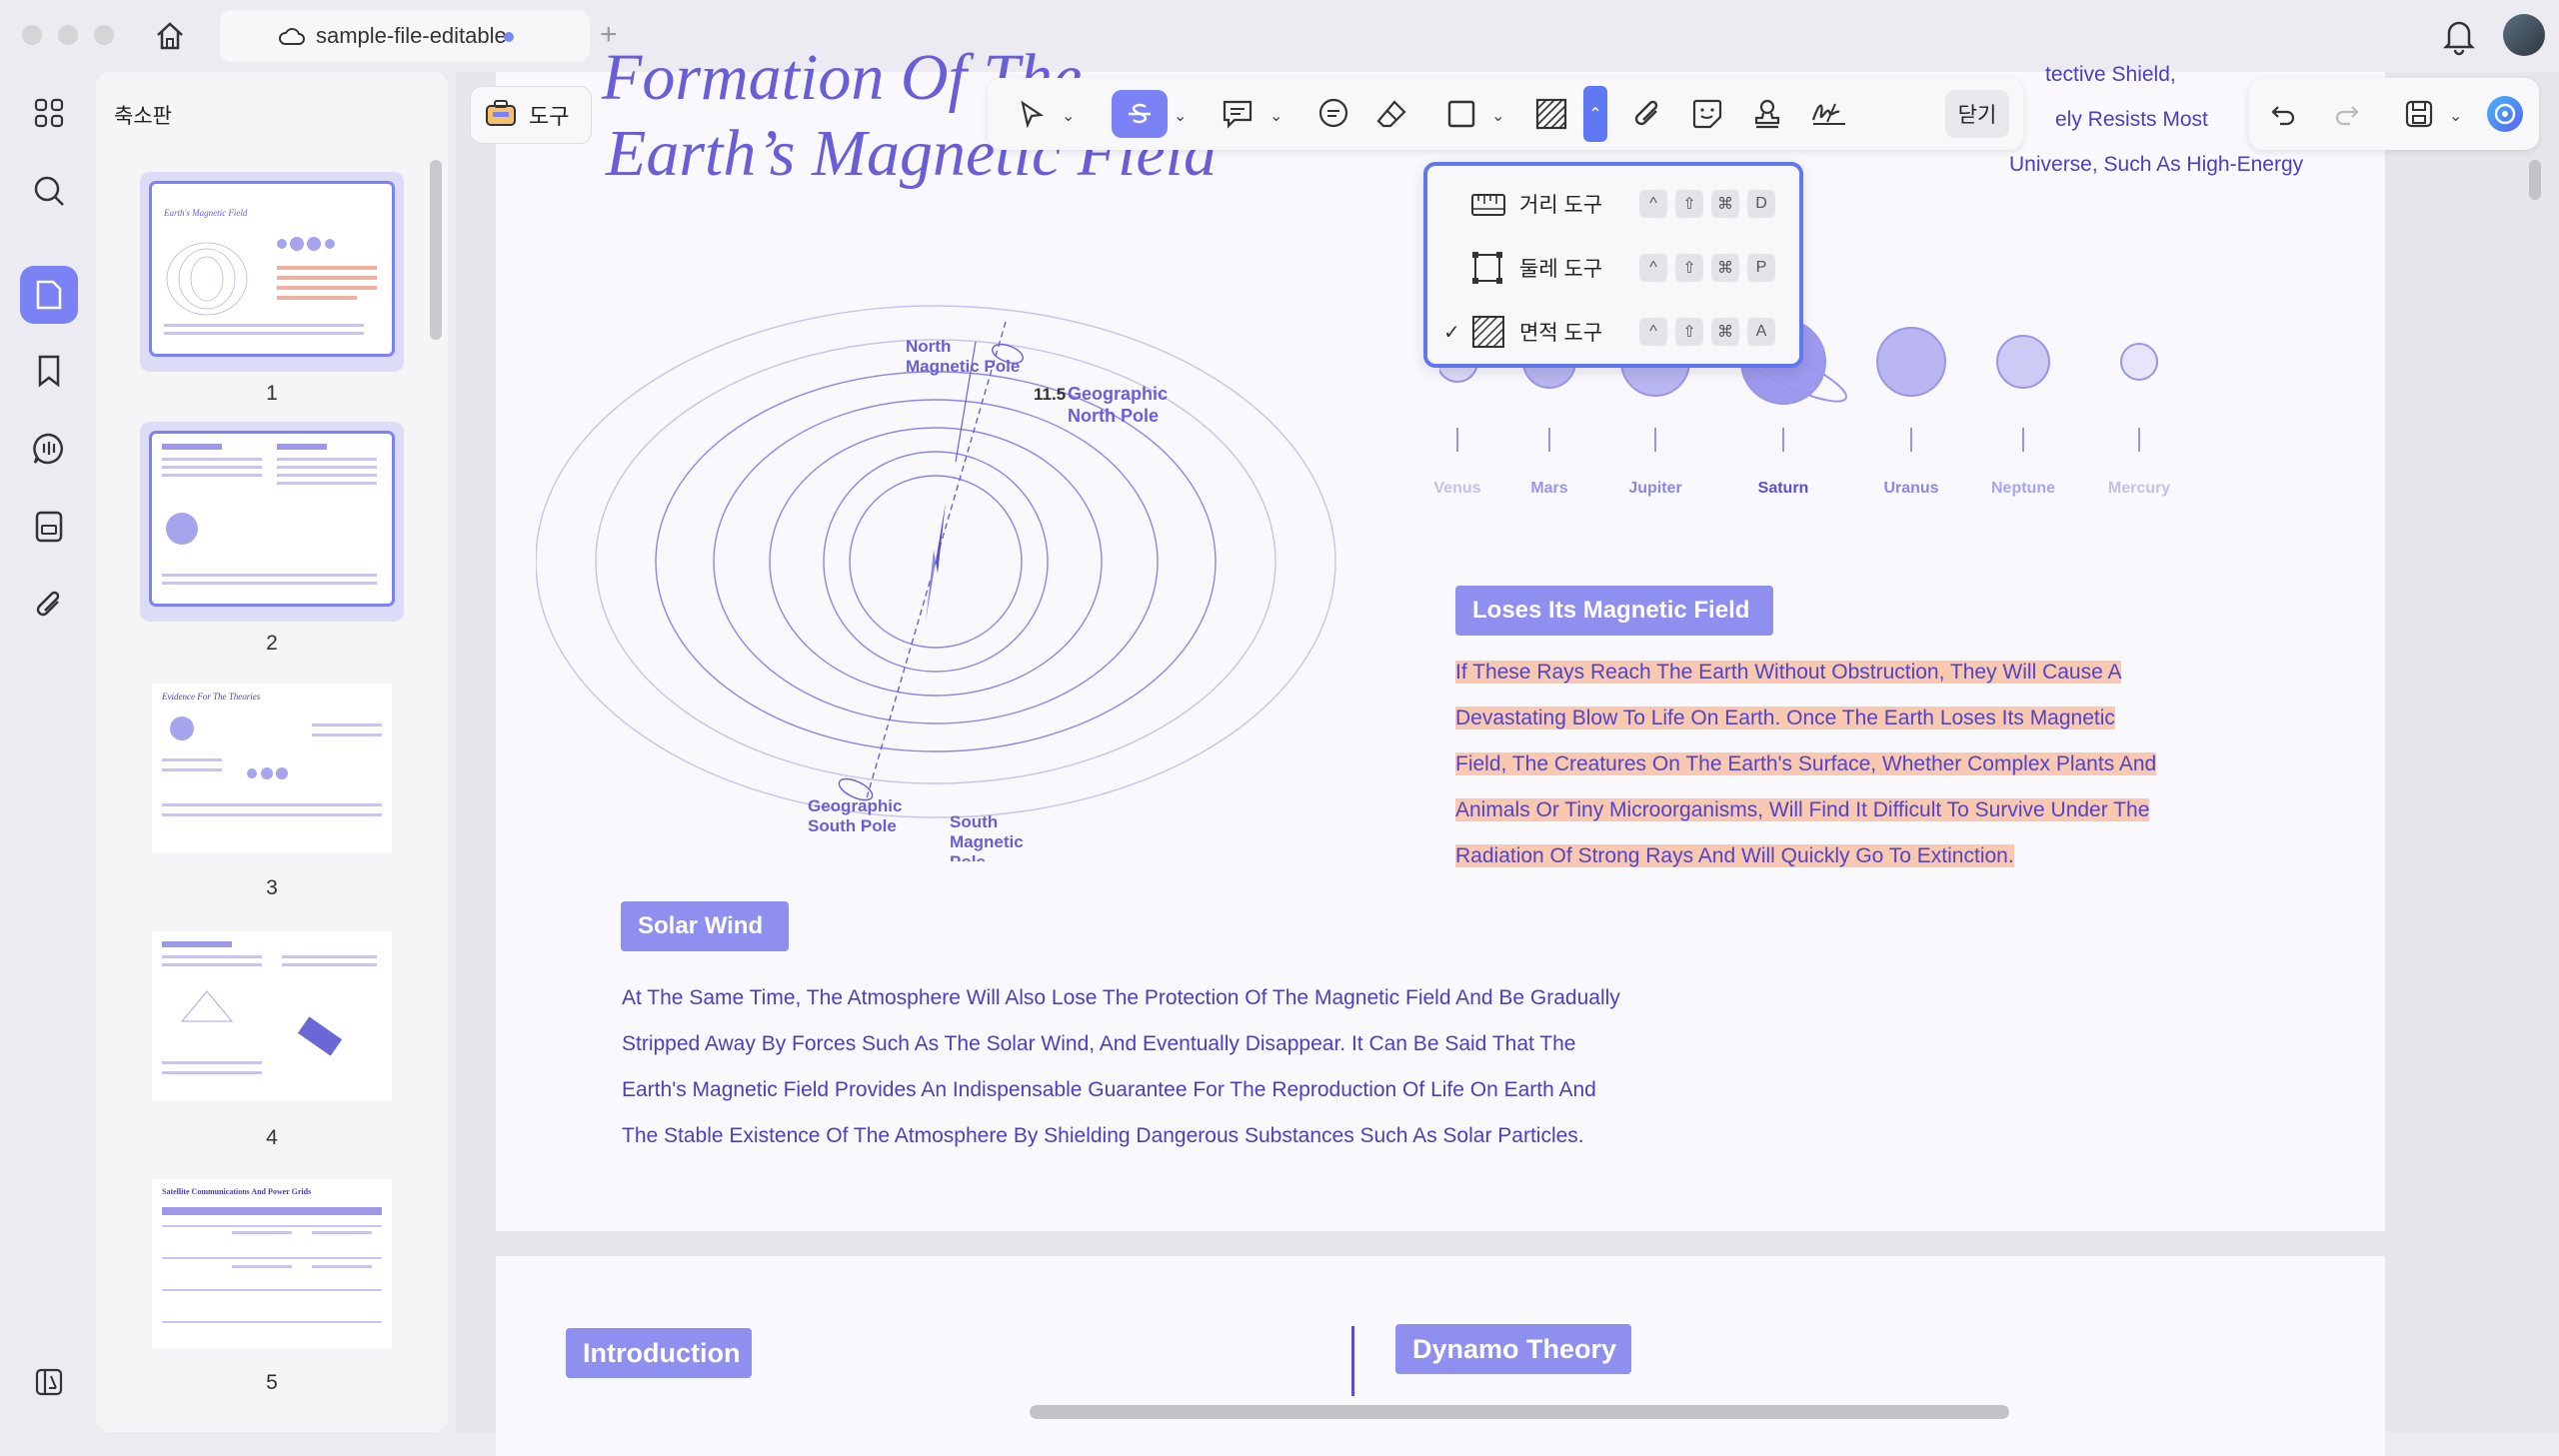  I want to click on menu-item-label: 거리 도구, so click(1561, 205).